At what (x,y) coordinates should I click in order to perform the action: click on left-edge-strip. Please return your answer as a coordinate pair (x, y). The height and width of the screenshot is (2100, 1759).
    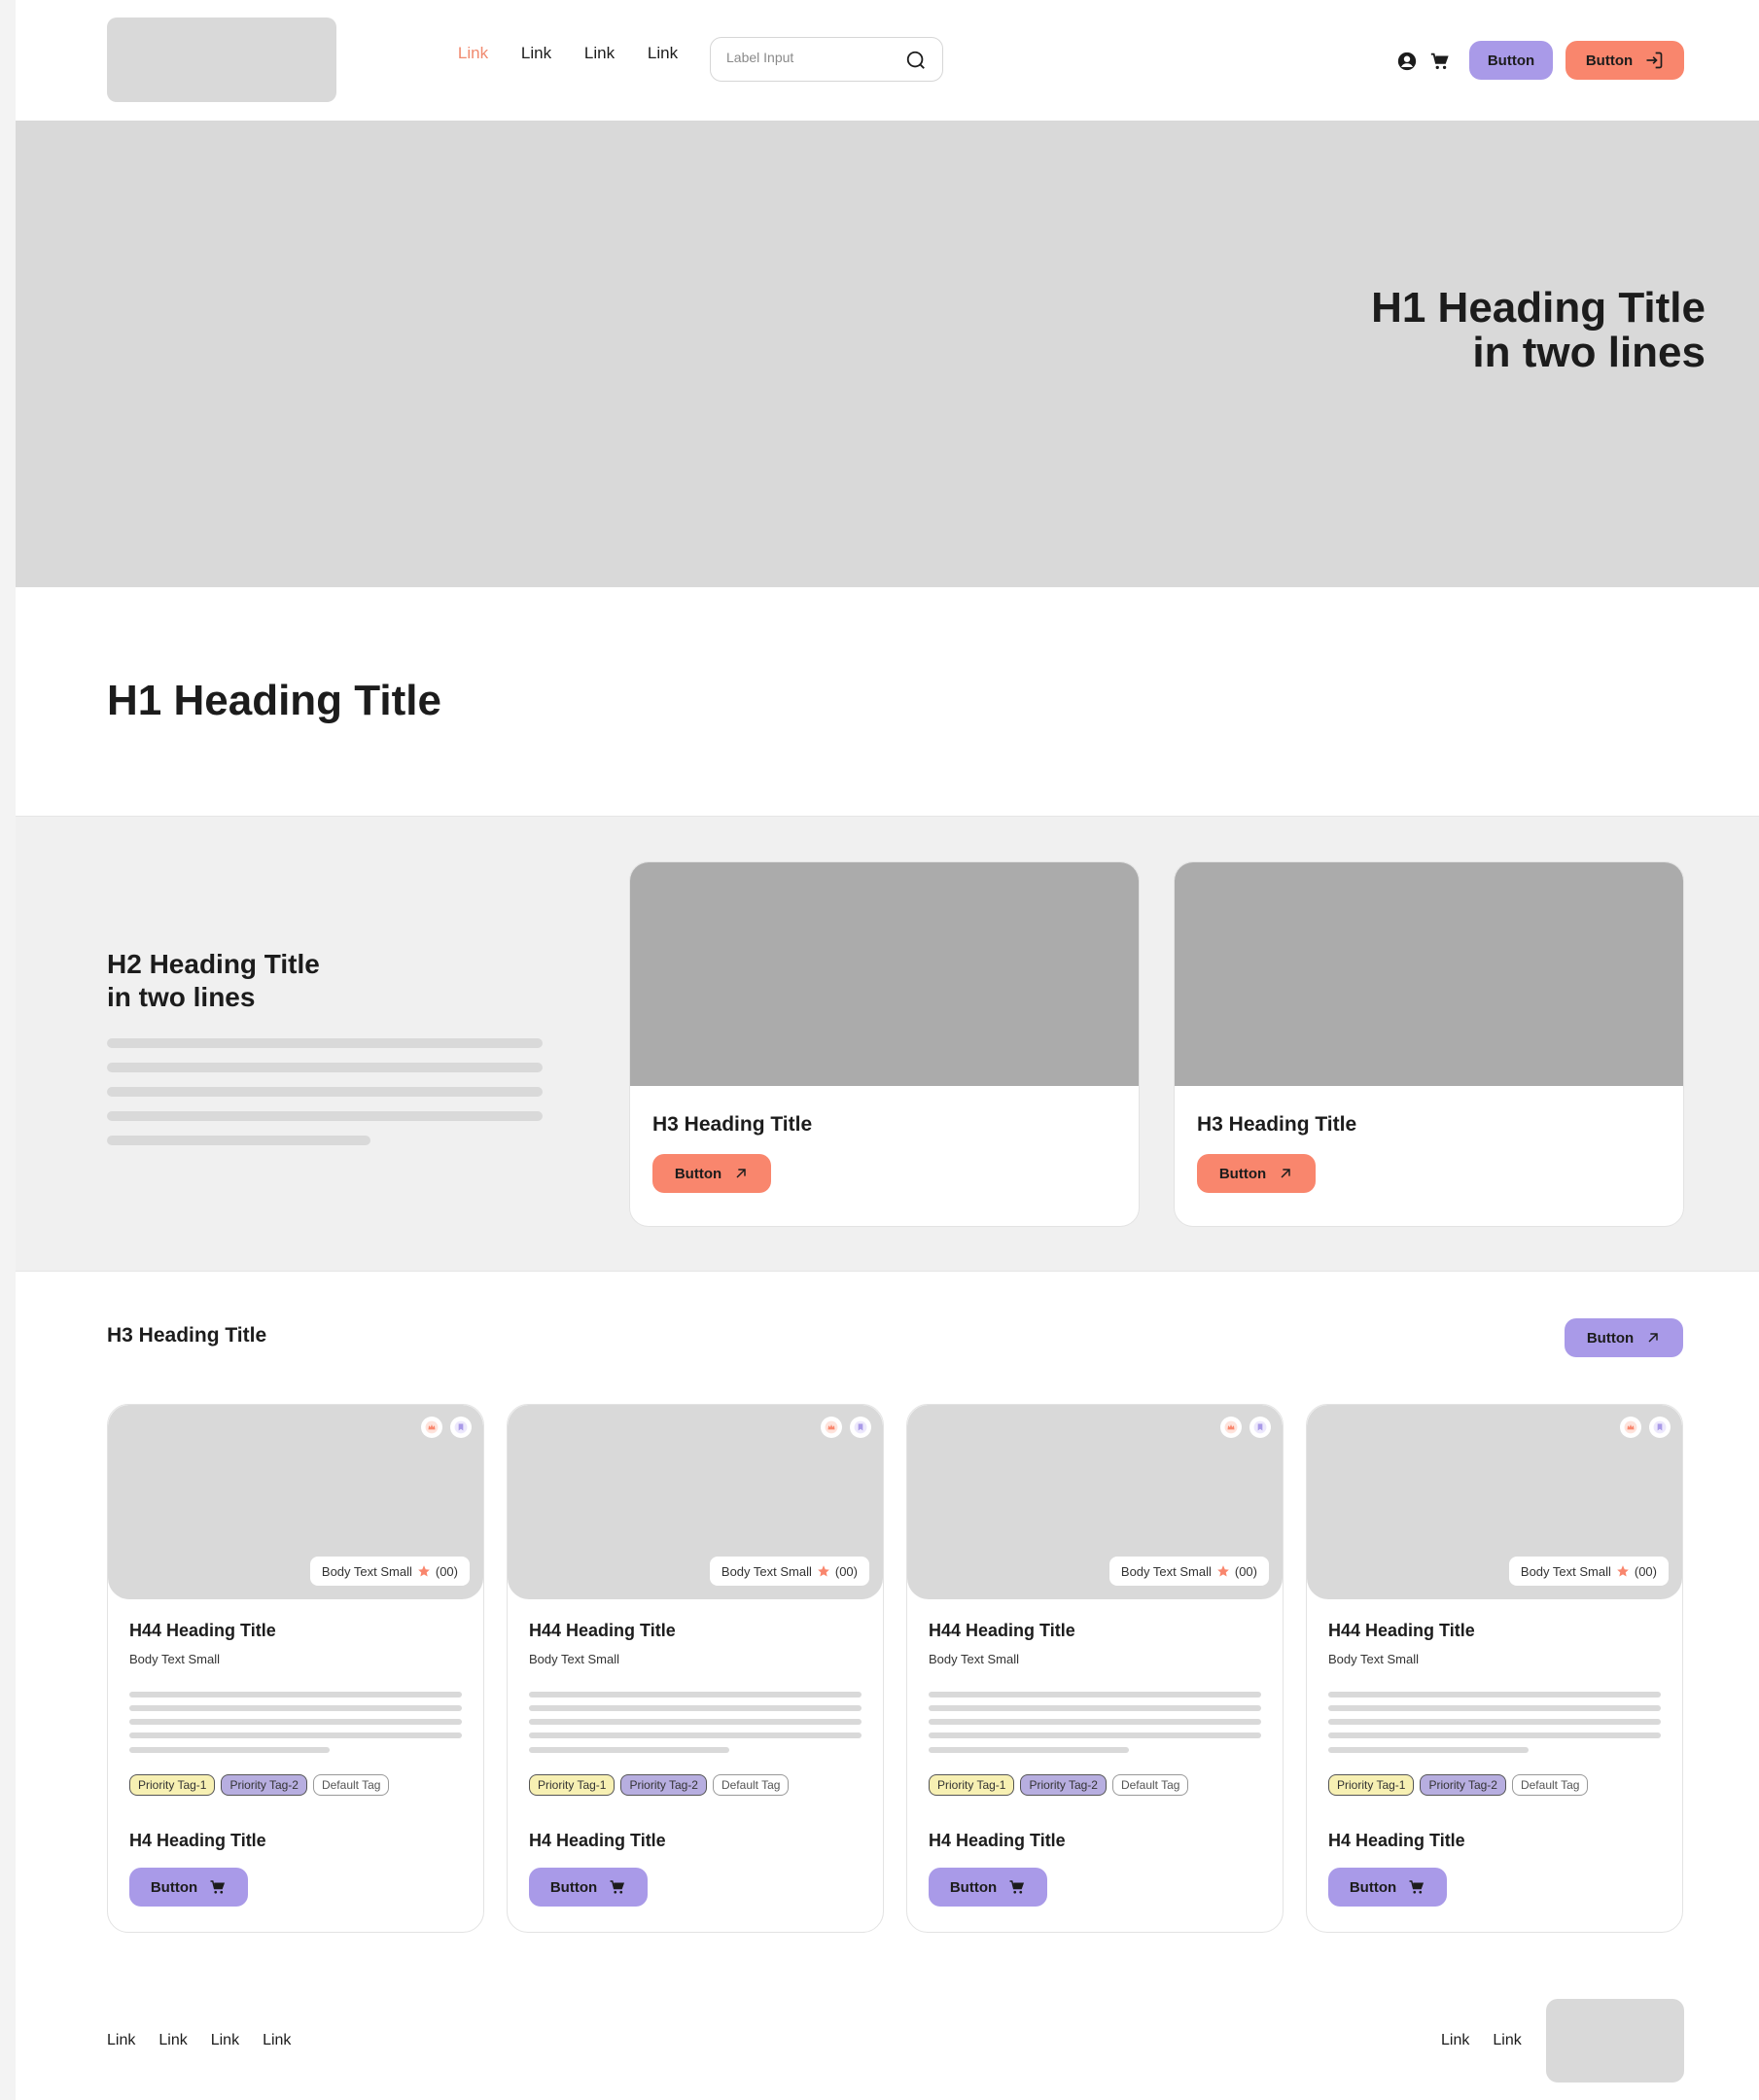
    Looking at the image, I should click on (8, 1050).